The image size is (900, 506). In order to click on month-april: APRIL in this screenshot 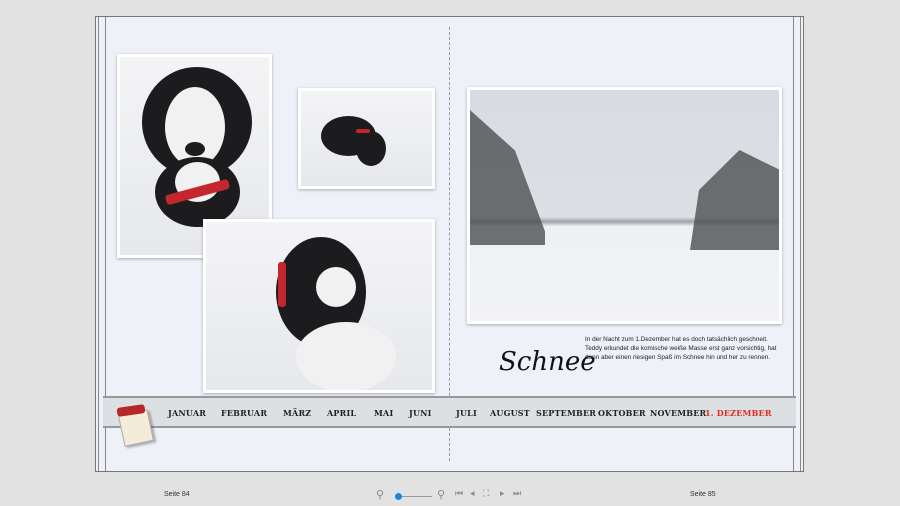, I will do `click(341, 413)`.